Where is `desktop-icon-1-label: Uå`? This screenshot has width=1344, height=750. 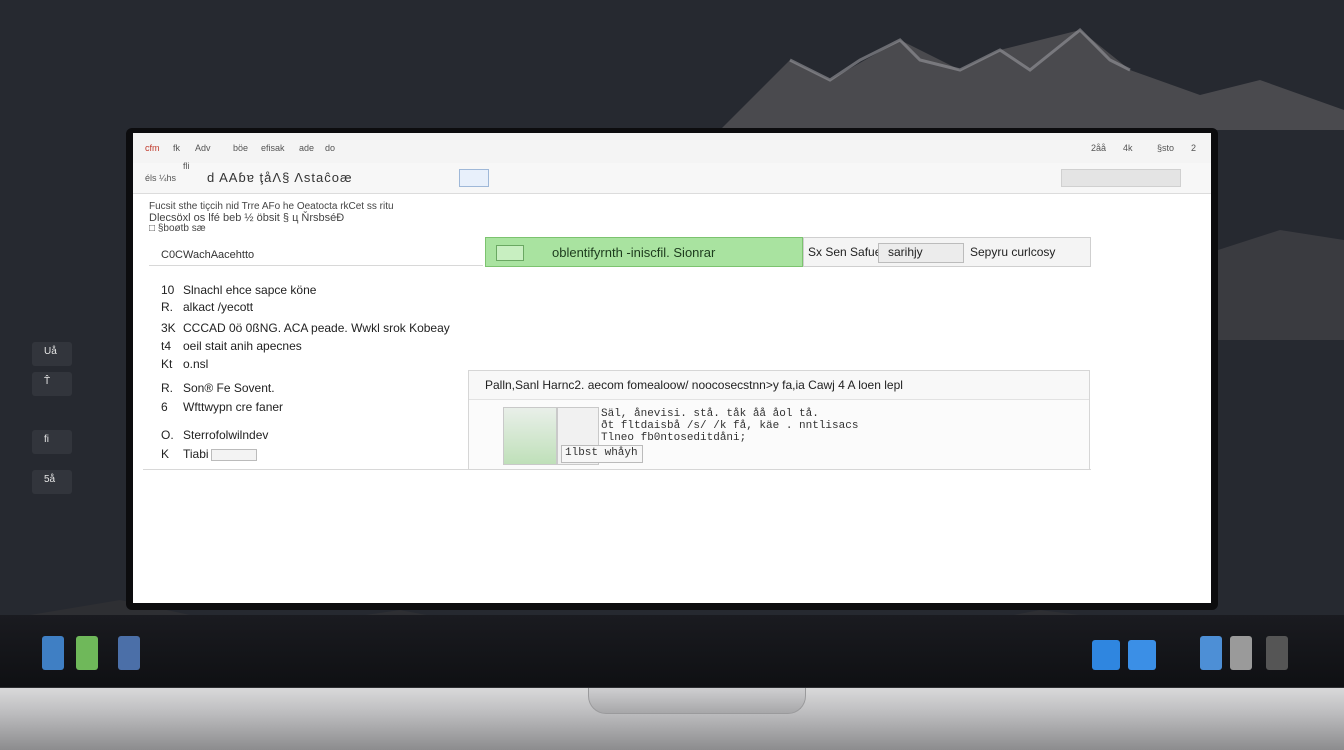
desktop-icon-1-label: Uå is located at coordinates (50, 351).